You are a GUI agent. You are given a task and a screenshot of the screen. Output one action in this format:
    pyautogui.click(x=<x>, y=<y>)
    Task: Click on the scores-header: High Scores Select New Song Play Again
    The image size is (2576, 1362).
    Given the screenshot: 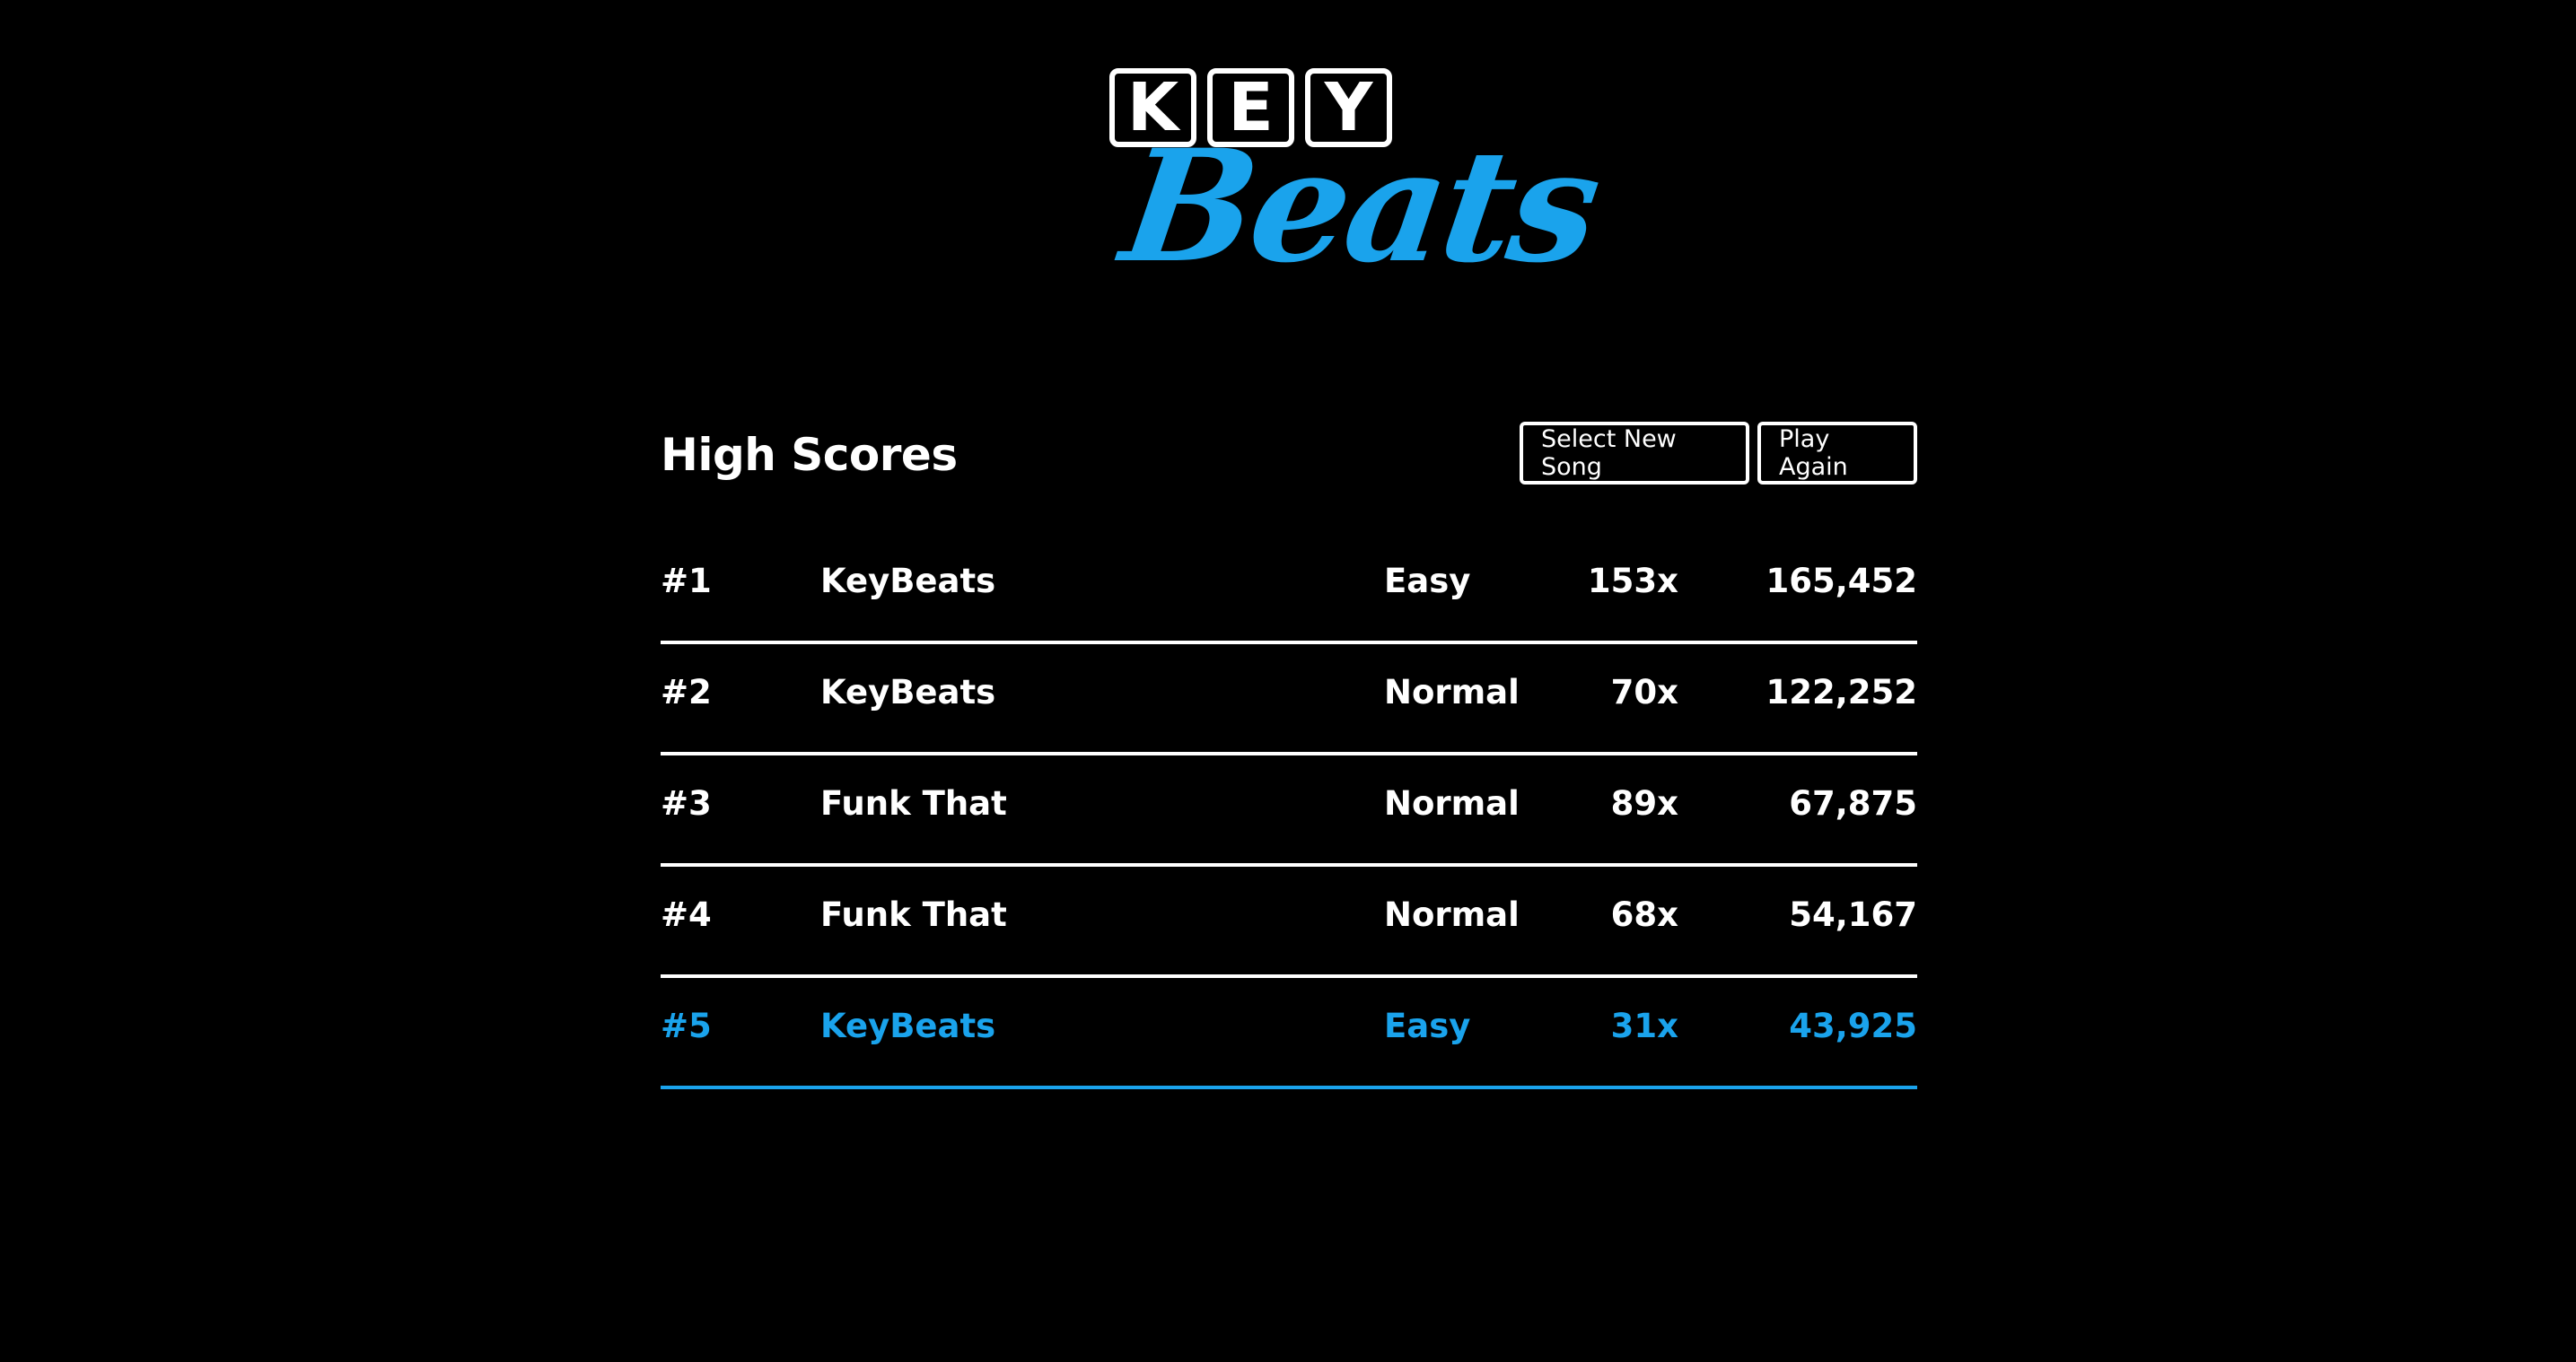 What is the action you would take?
    pyautogui.click(x=1289, y=454)
    